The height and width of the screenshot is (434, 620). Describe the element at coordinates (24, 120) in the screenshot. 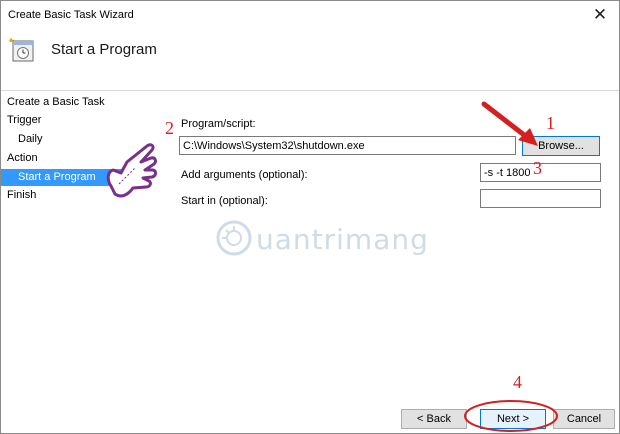

I see `sidebar-item-trigger: Trigger` at that location.